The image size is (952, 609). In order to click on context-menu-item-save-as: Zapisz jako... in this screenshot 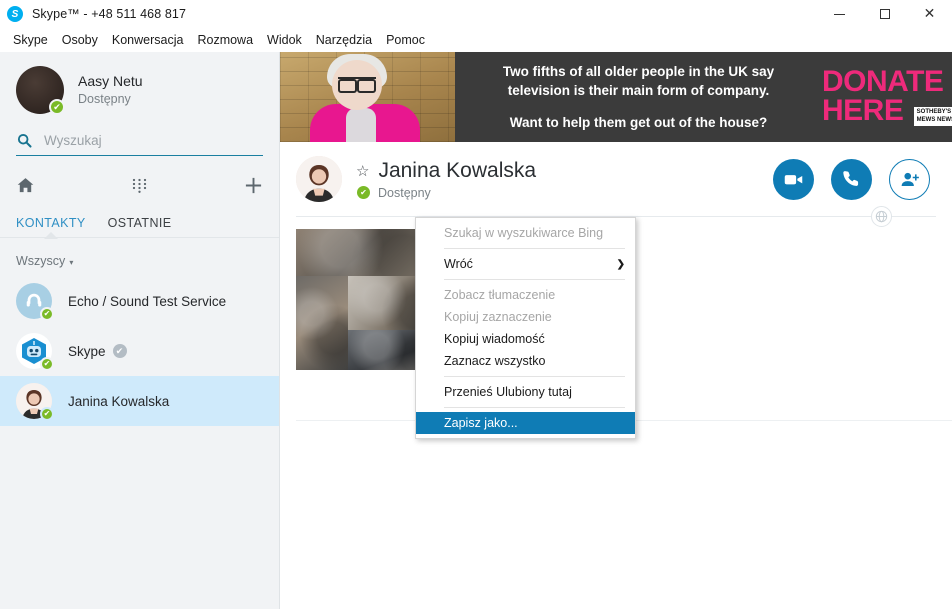, I will do `click(525, 423)`.